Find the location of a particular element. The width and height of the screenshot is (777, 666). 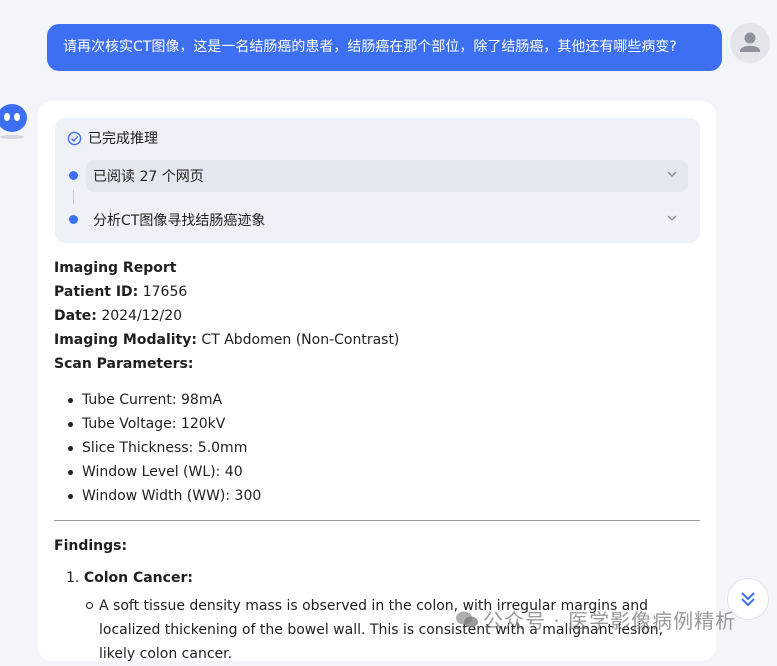

report-title: Imaging Report is located at coordinates (115, 268).